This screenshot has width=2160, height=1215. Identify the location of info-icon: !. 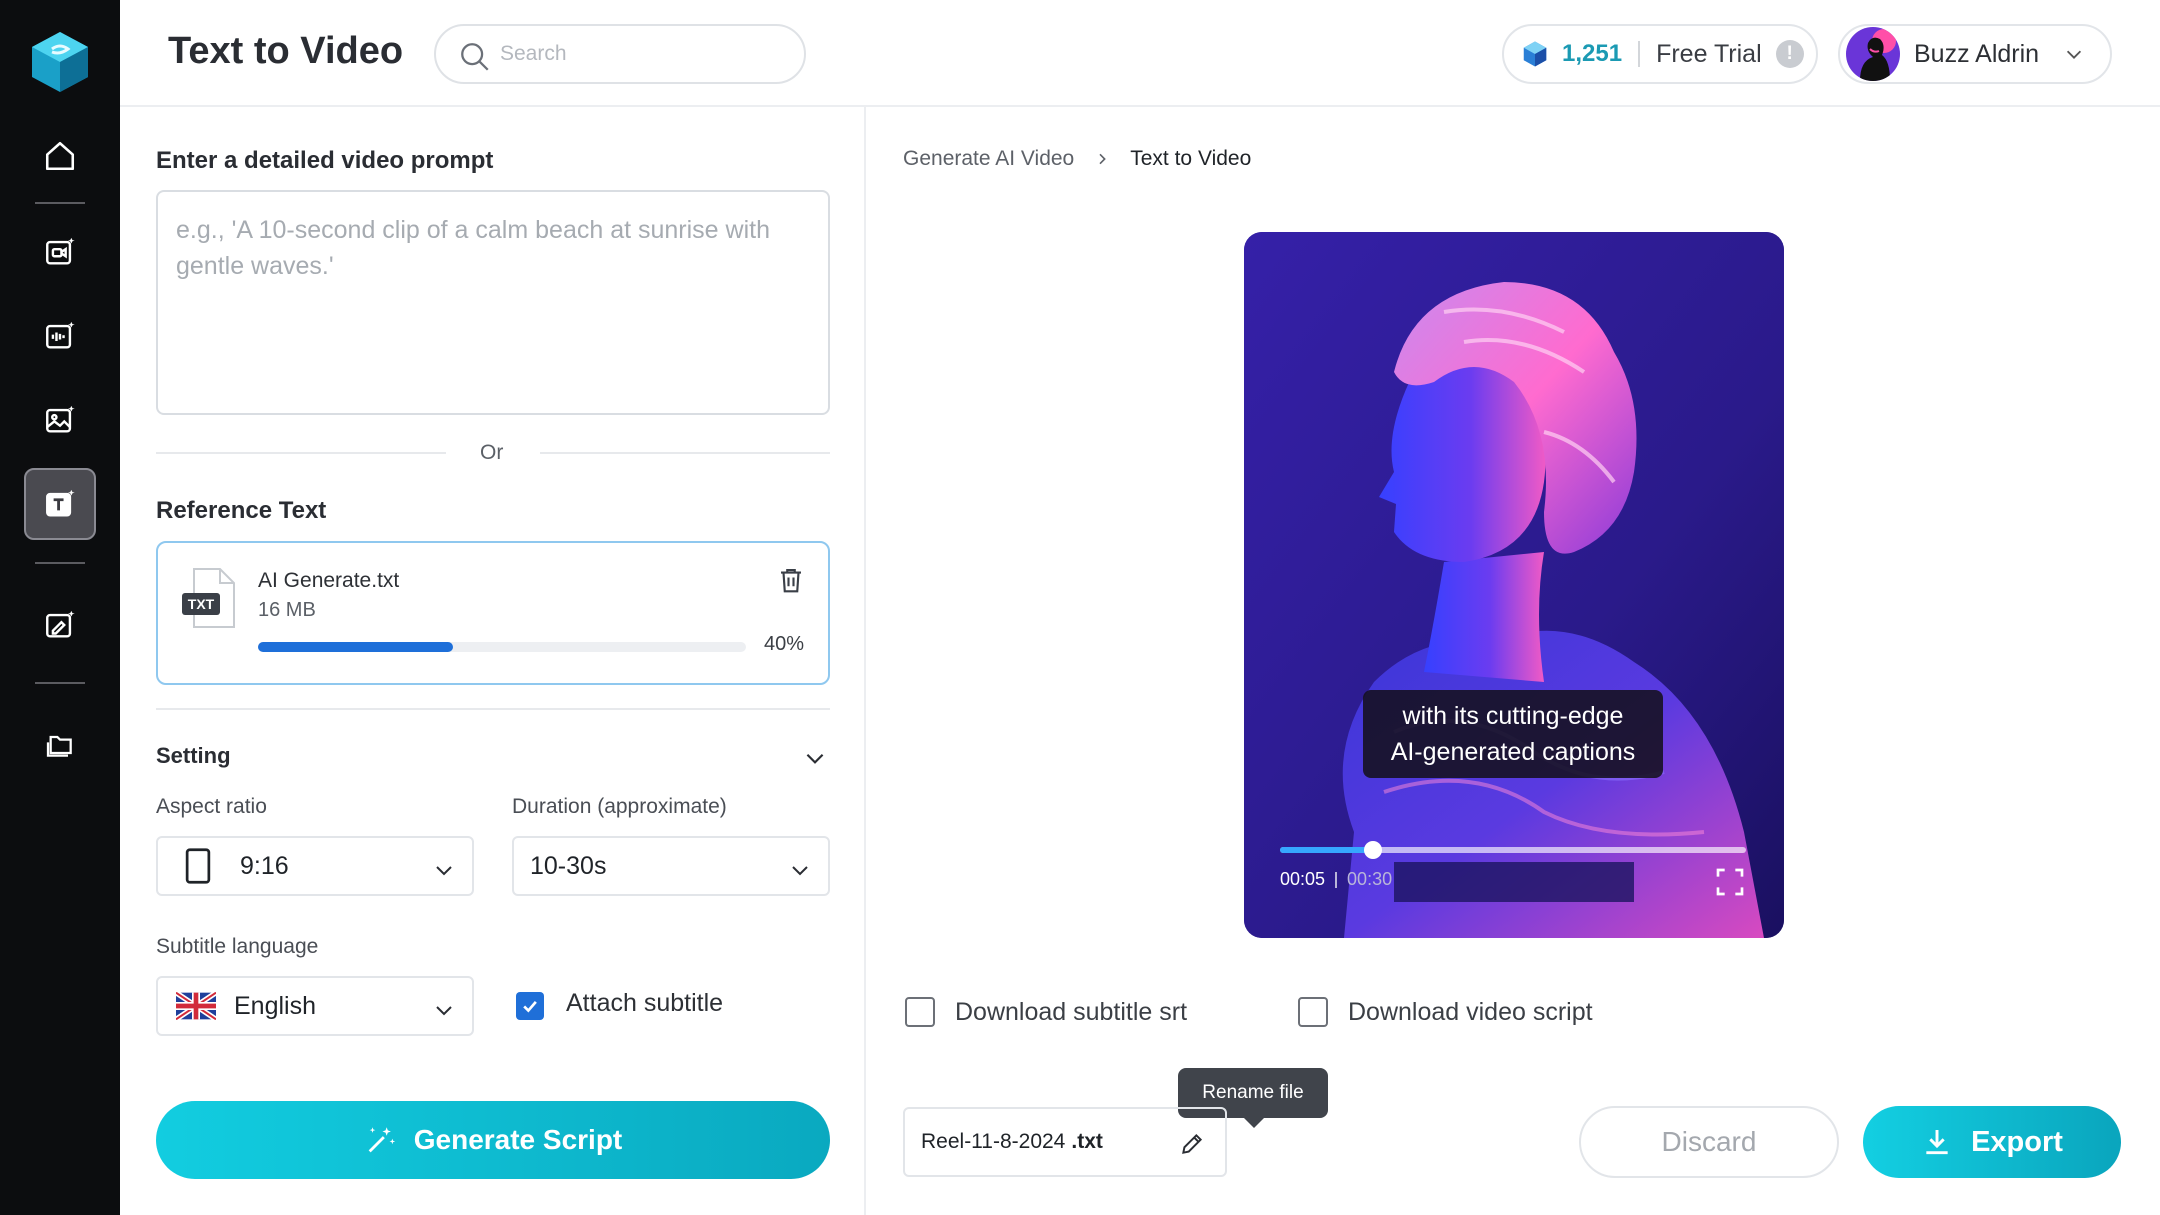
(1789, 54).